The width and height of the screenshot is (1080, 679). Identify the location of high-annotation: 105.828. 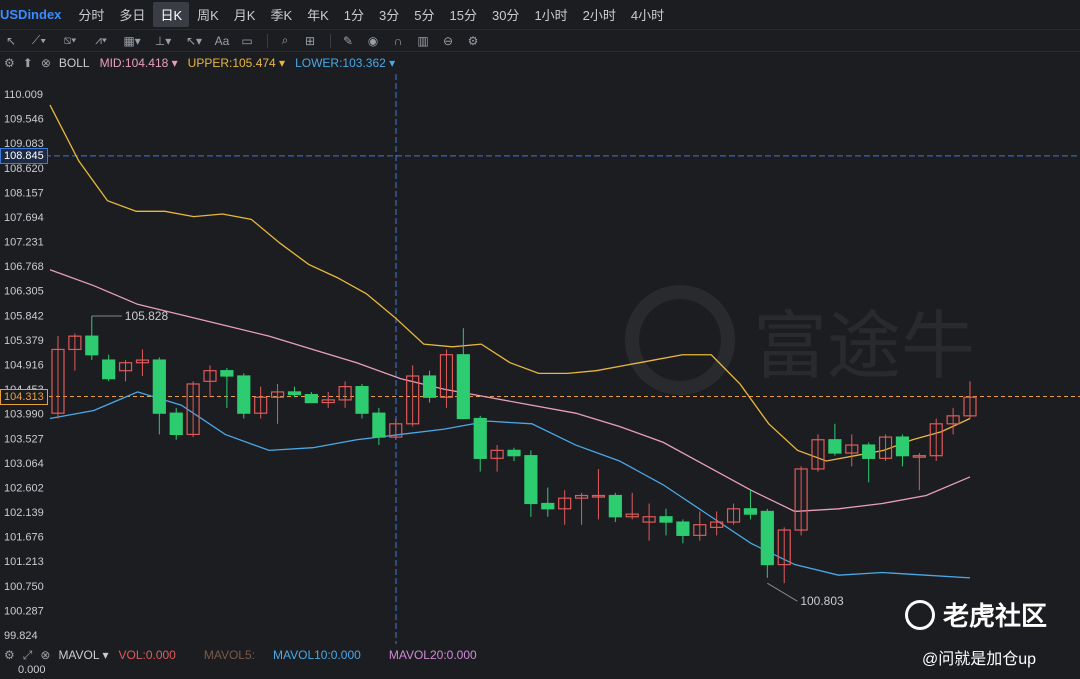
(147, 316).